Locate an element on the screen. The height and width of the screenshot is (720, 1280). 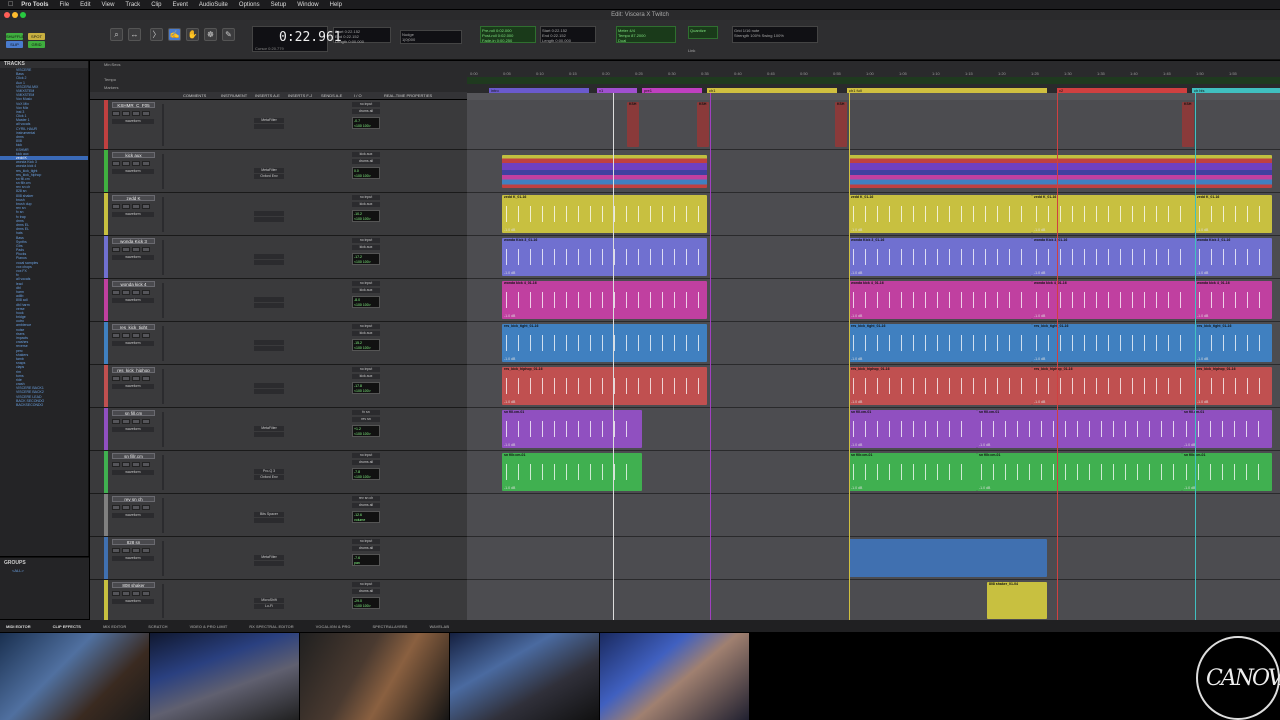
track-name: sn fill.cm is located at coordinates (133, 413).